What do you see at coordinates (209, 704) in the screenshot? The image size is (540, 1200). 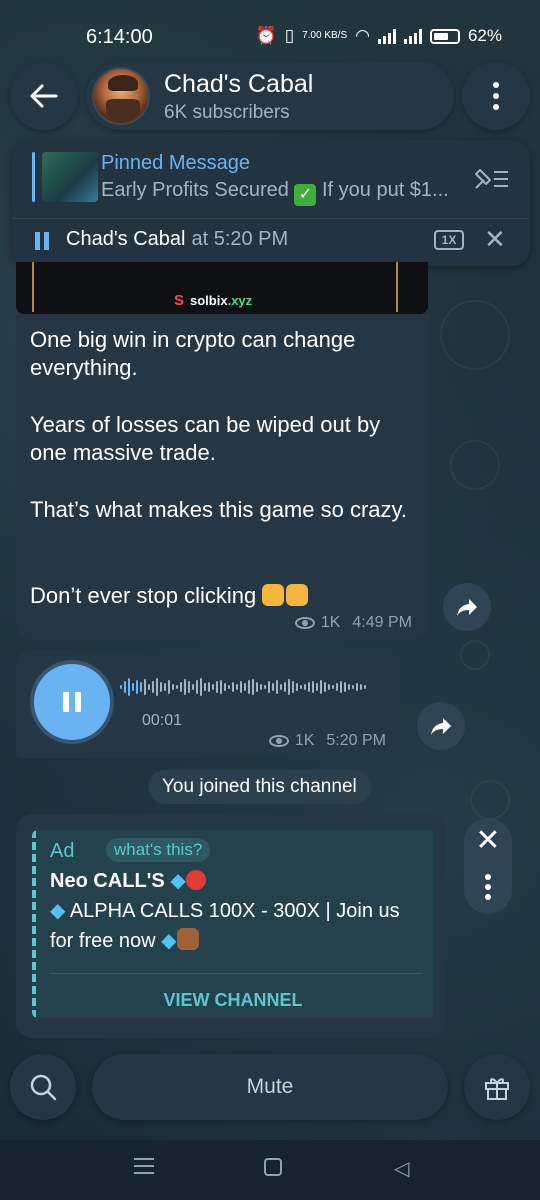 I see `voice-message: 00:01 1K 5:20 PM` at bounding box center [209, 704].